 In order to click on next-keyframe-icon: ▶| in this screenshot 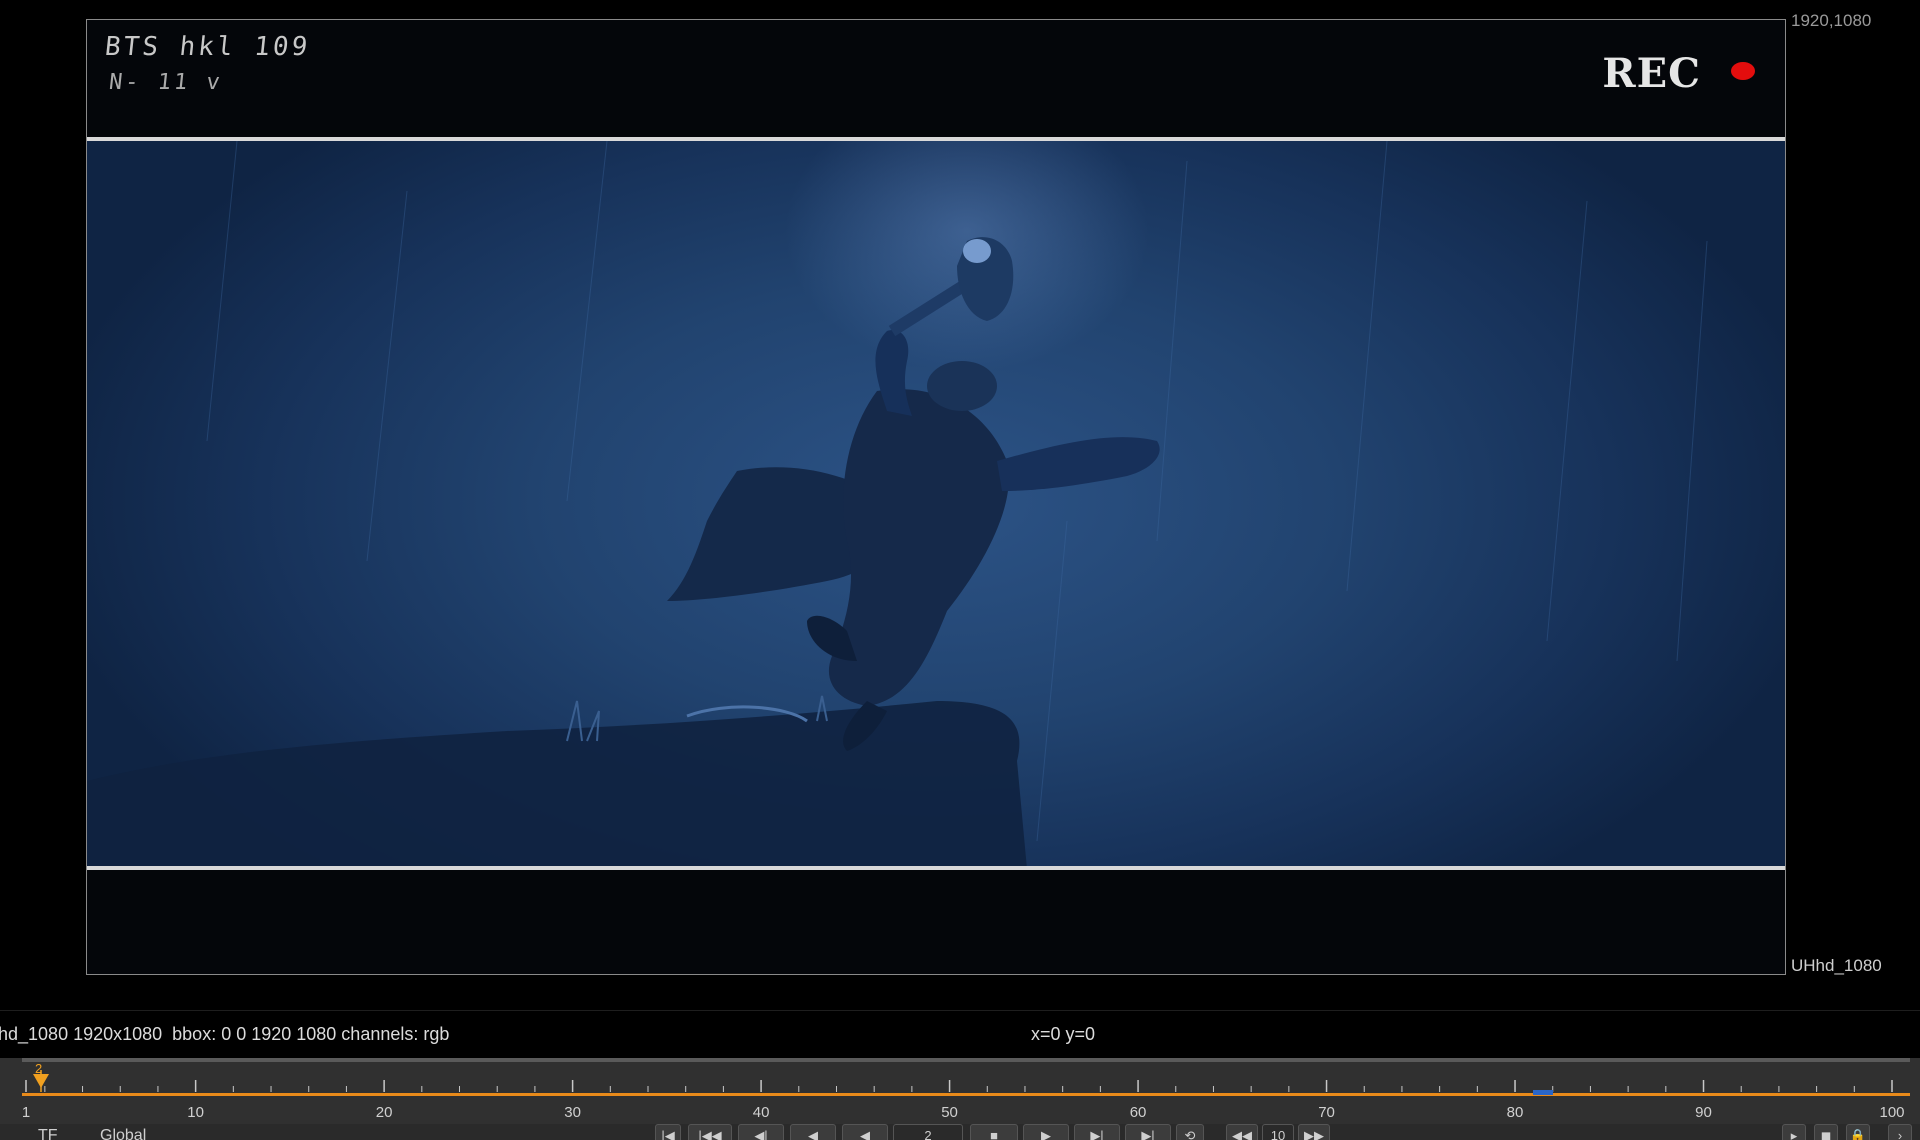, I will do `click(1097, 1132)`.